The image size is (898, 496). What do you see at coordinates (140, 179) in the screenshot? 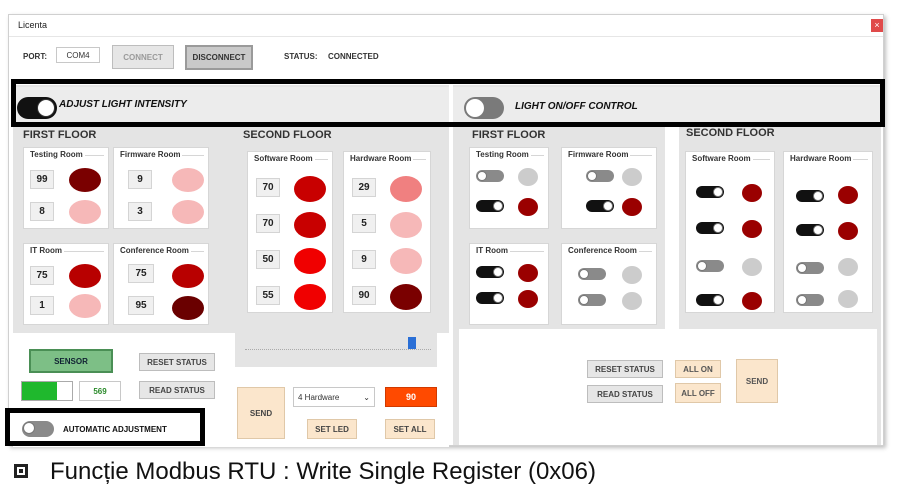
I see `firmware-value-1: 9` at bounding box center [140, 179].